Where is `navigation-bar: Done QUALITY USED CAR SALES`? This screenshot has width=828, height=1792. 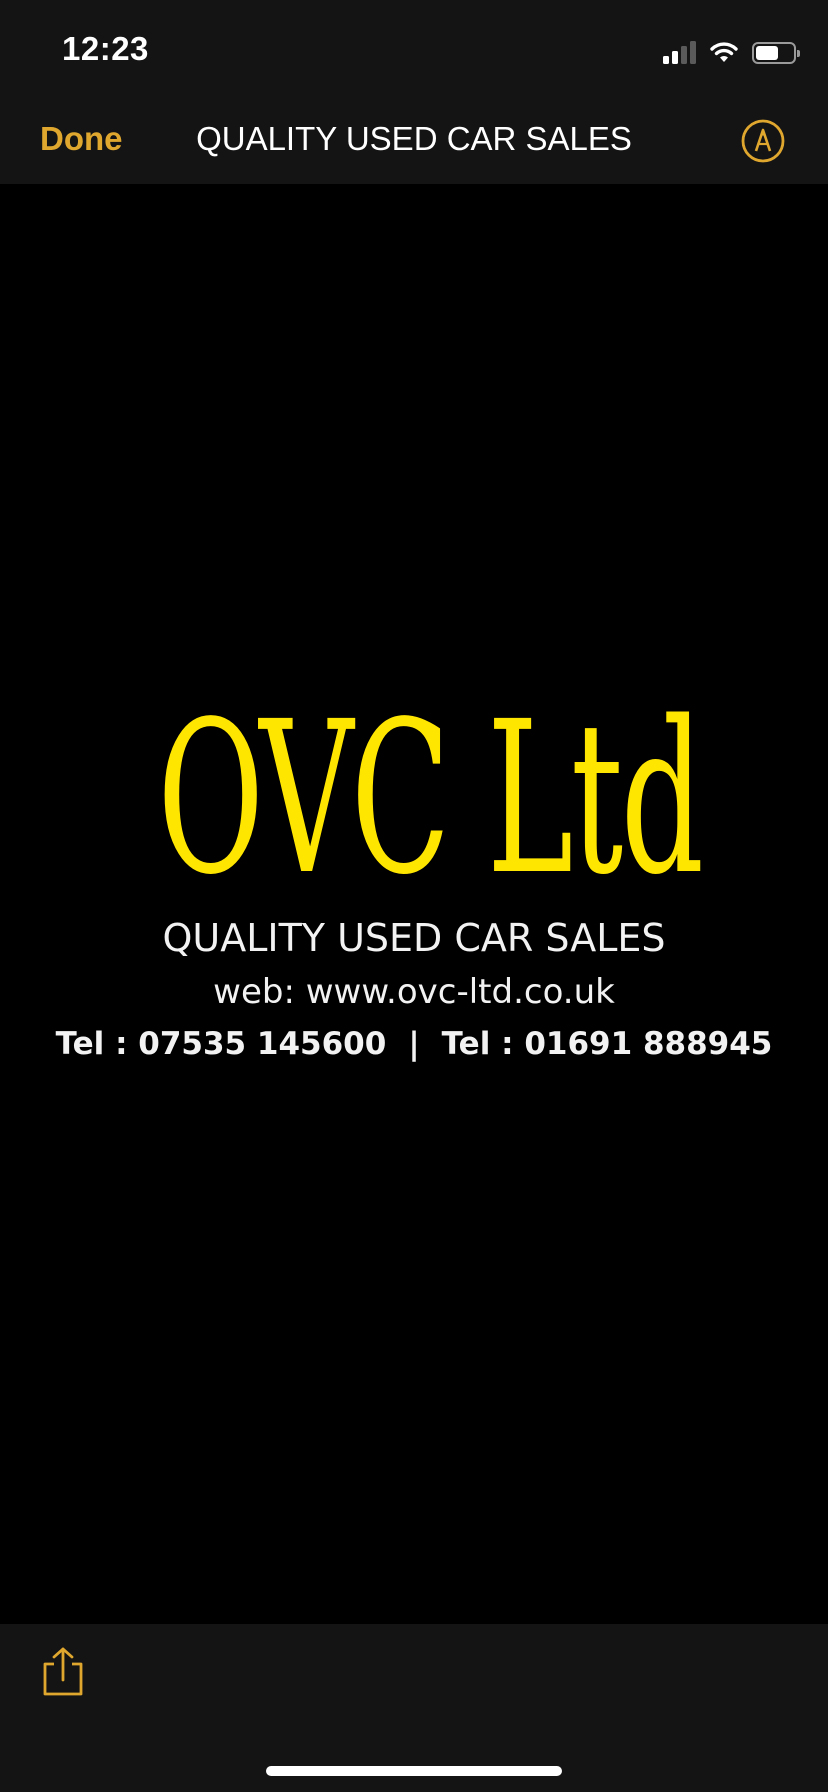
navigation-bar: Done QUALITY USED CAR SALES is located at coordinates (414, 142).